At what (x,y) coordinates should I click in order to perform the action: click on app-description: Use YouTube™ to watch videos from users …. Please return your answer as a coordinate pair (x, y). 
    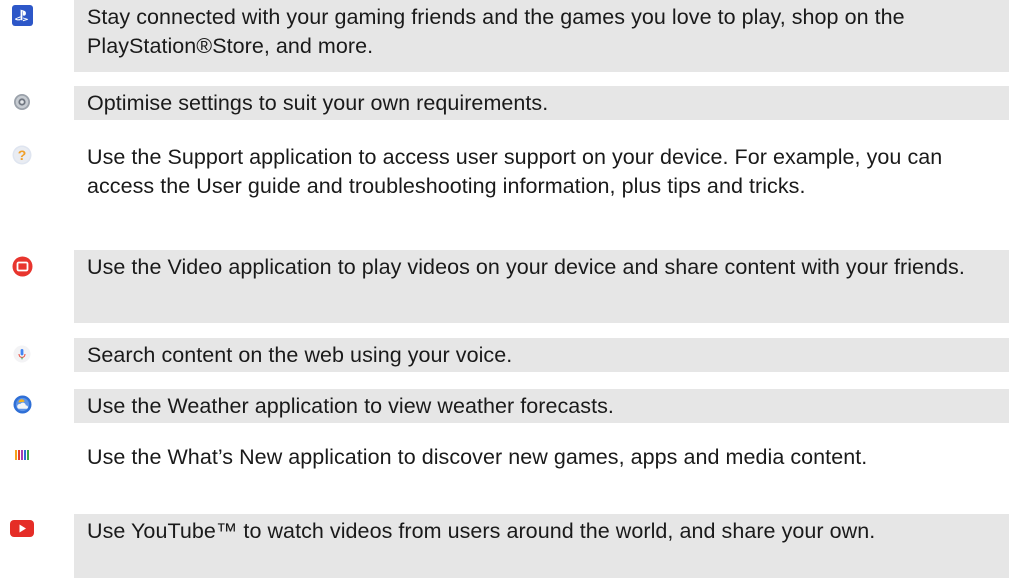
    Looking at the image, I should click on (541, 546).